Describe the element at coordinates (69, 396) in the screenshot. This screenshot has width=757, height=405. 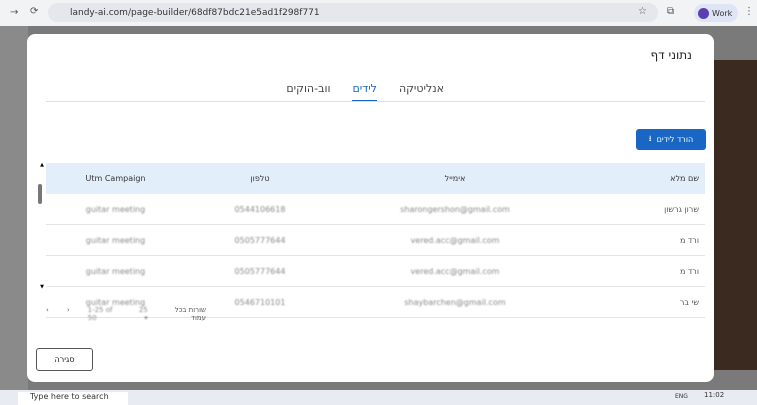
I see `search-placeholder: Type here to search` at that location.